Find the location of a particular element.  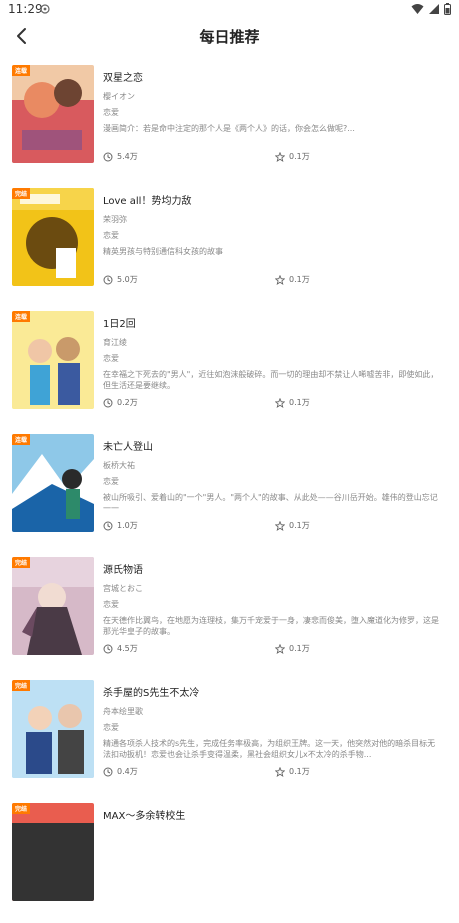

item-title: 1日2回 is located at coordinates (119, 324).